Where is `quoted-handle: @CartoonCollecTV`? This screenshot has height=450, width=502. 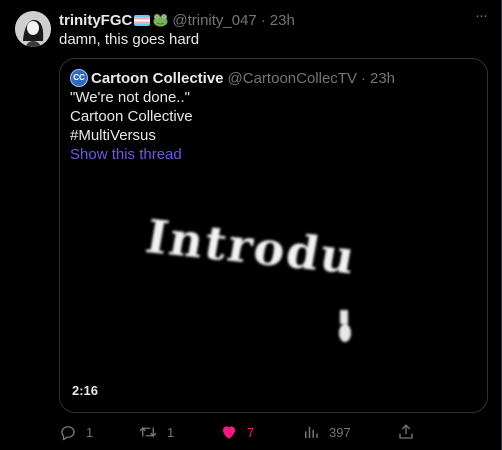
quoted-handle: @CartoonCollecTV is located at coordinates (292, 78).